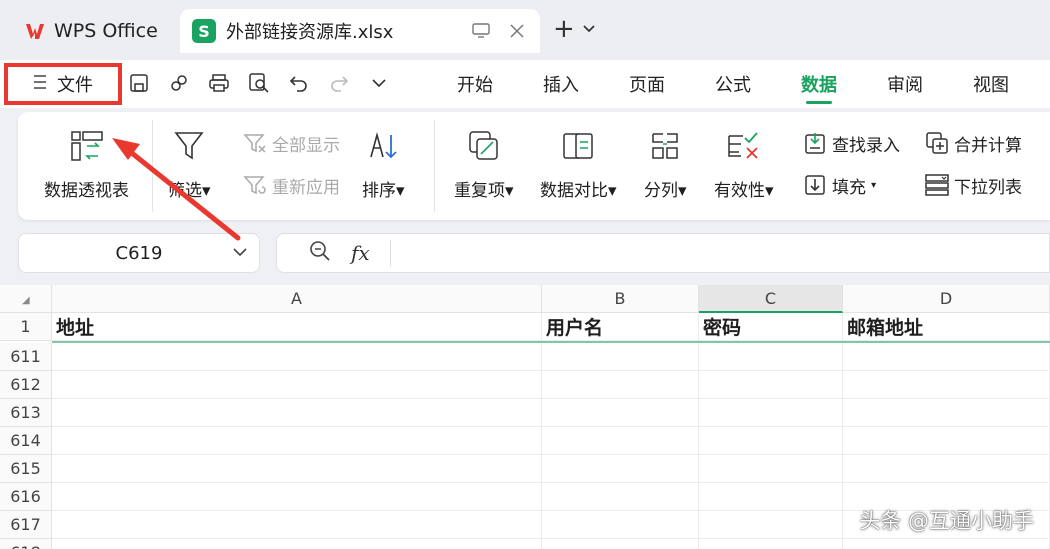 The height and width of the screenshot is (549, 1050). I want to click on lookup-entry-button: 查找录入, so click(851, 143).